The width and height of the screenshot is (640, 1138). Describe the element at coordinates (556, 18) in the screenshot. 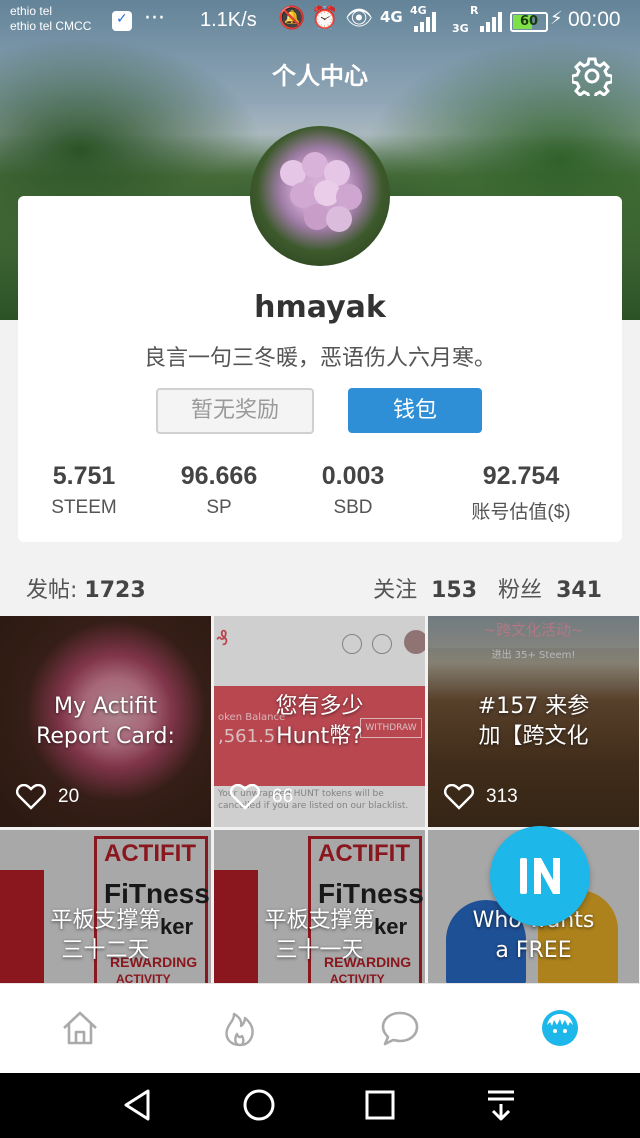

I see `charging-icon: ⚡` at that location.